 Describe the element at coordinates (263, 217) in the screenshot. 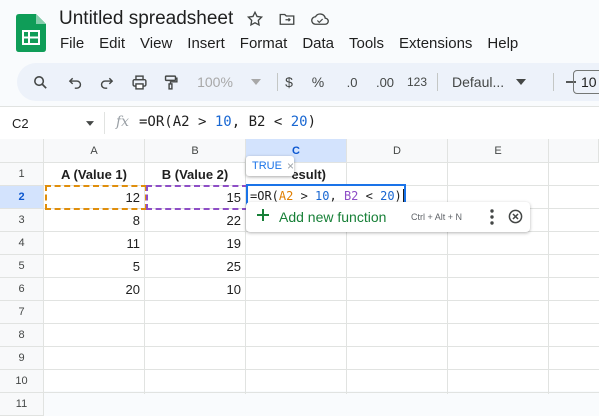

I see `plus-icon` at that location.